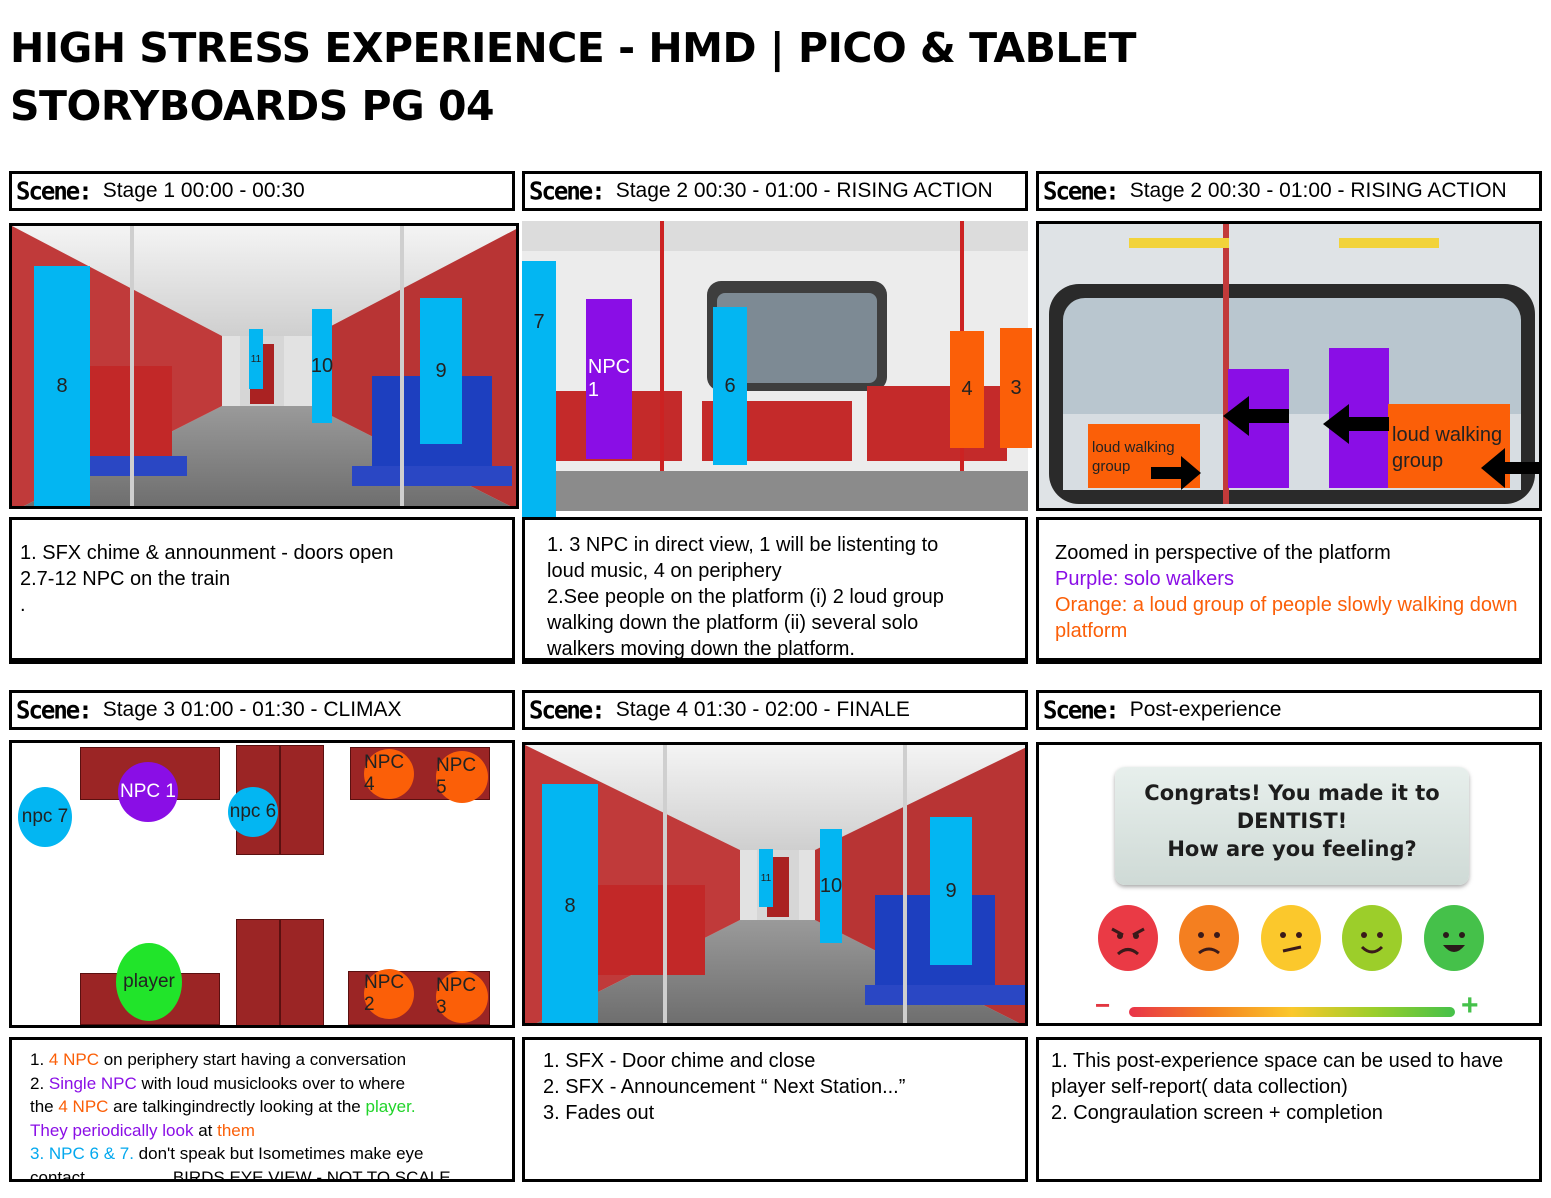  What do you see at coordinates (599, 1113) in the screenshot?
I see `desc-line: 3. Fades out` at bounding box center [599, 1113].